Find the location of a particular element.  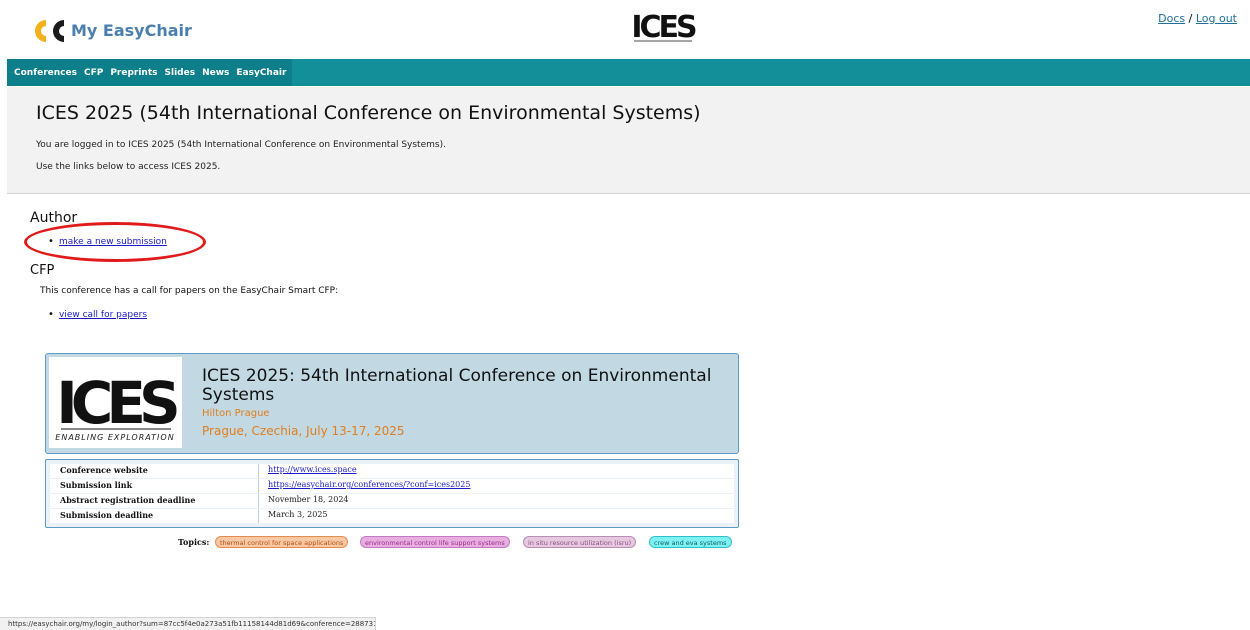

conference-logo: ICES ENABLING EXPLORATION is located at coordinates (116, 402).